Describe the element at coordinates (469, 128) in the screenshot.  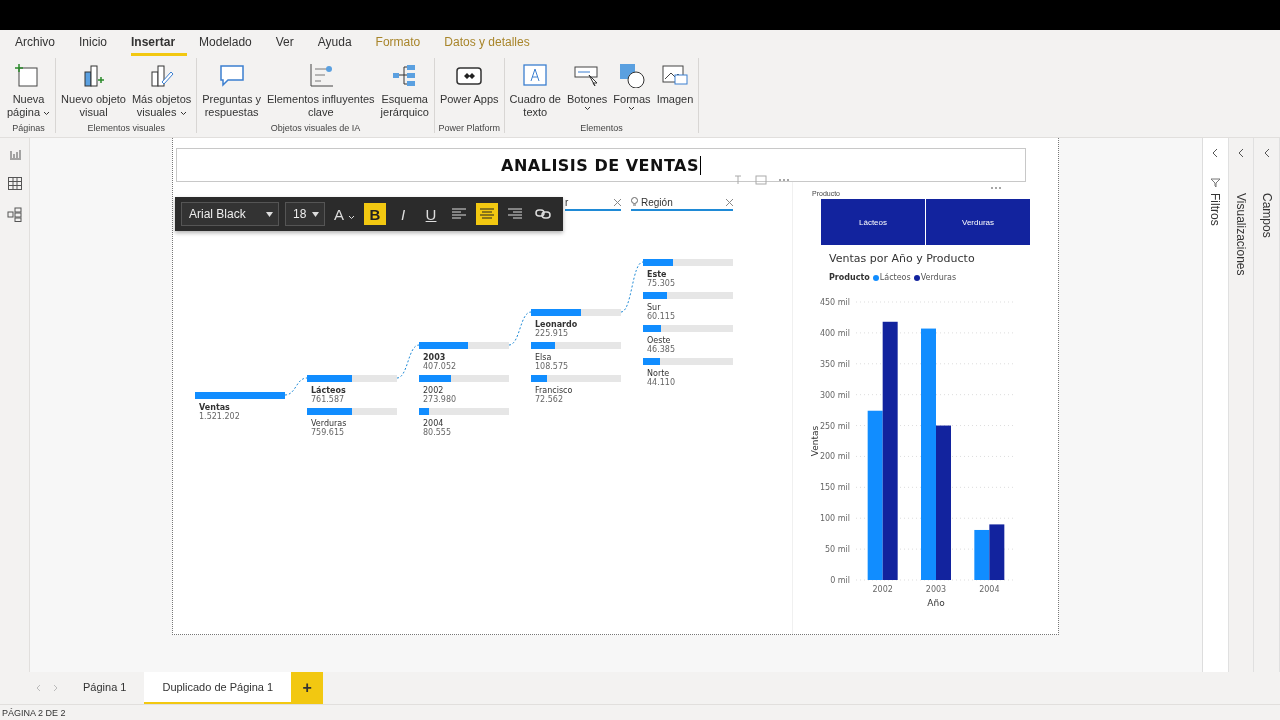
I see `group-label: Power Platform` at that location.